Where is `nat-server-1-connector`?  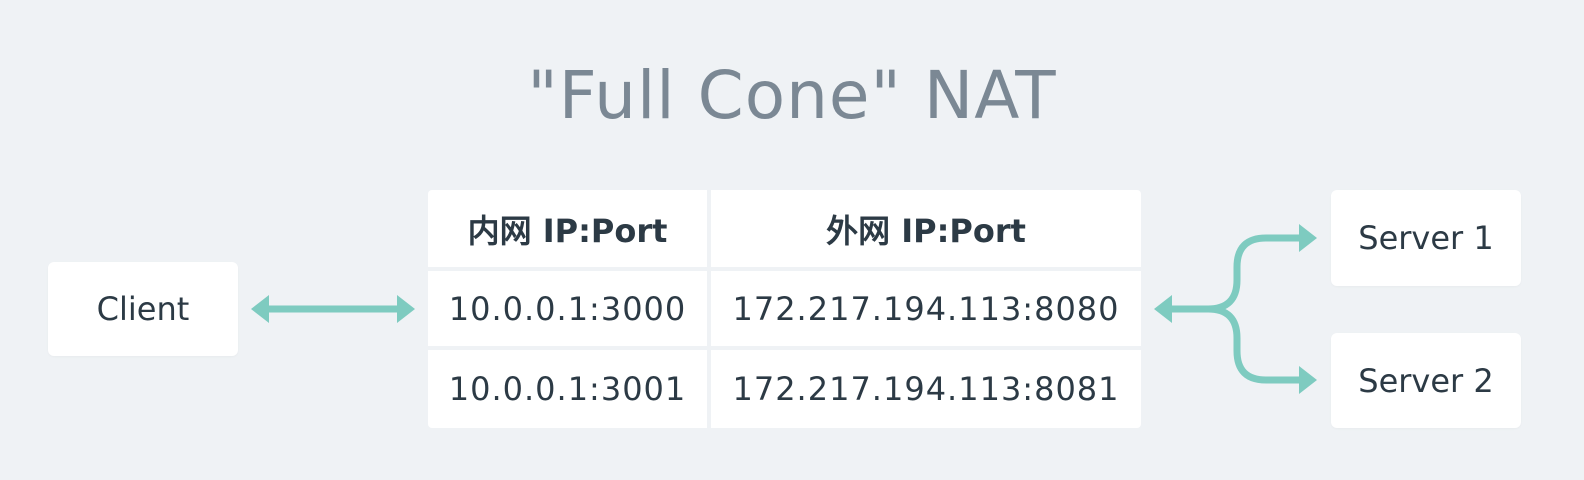
nat-server-1-connector is located at coordinates (1235, 273).